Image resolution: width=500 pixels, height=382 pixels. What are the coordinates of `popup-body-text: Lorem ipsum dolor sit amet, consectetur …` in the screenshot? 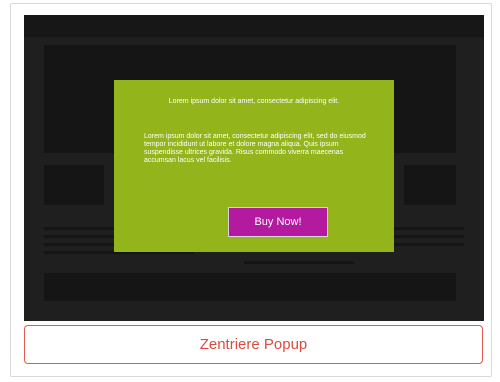 It's located at (255, 148).